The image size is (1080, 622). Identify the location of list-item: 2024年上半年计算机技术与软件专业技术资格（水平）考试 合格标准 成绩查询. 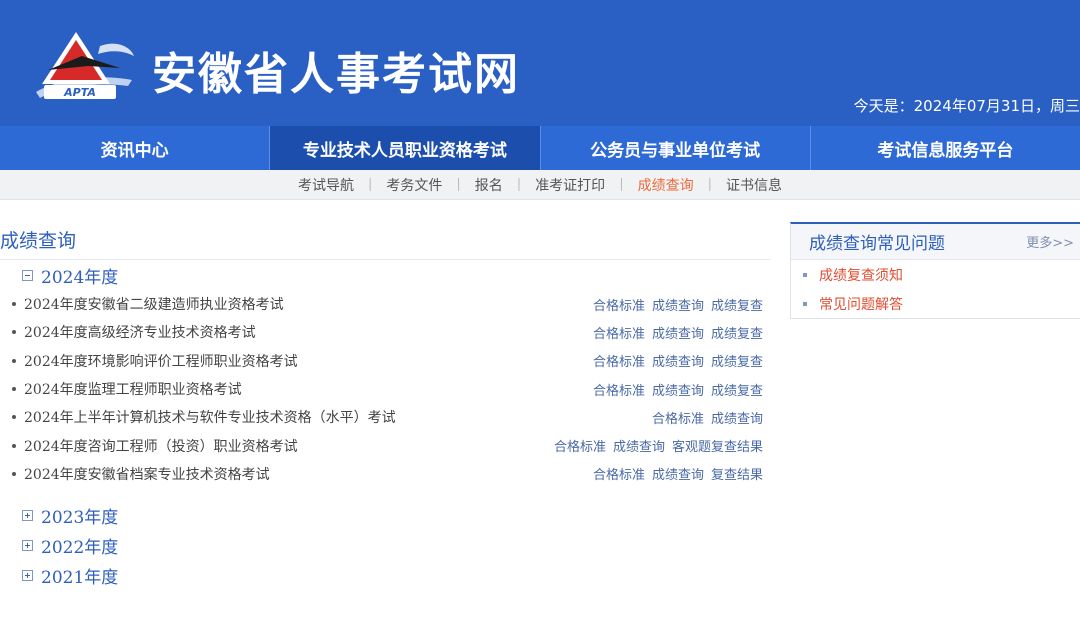
(385, 417).